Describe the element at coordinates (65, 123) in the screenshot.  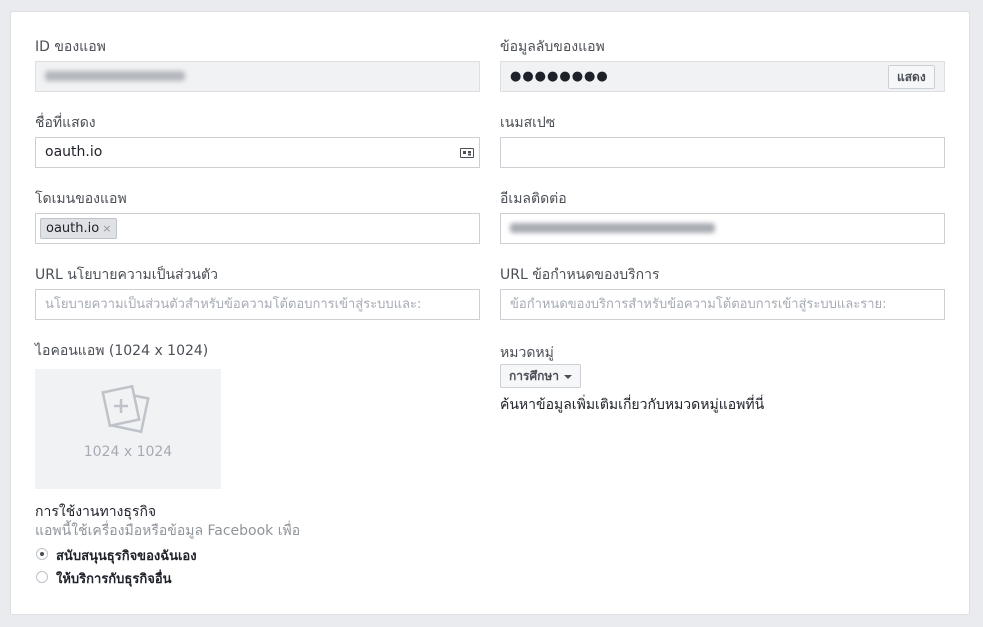
I see `display-name-label: ชื่อที่แสดง` at that location.